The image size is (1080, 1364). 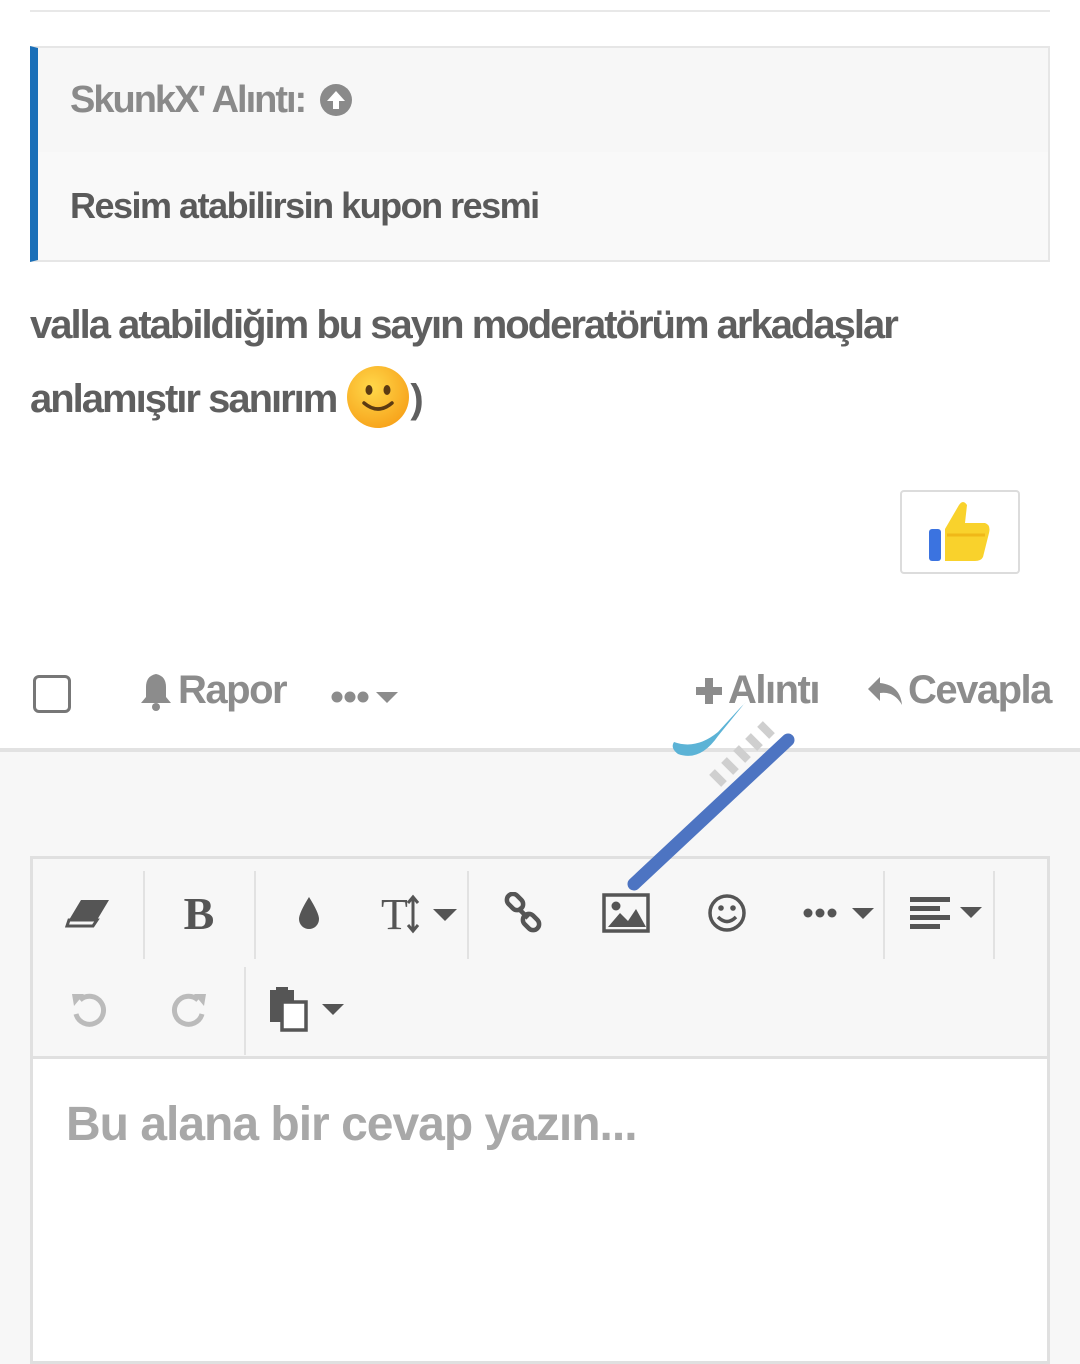 I want to click on bell-icon, so click(x=156, y=691).